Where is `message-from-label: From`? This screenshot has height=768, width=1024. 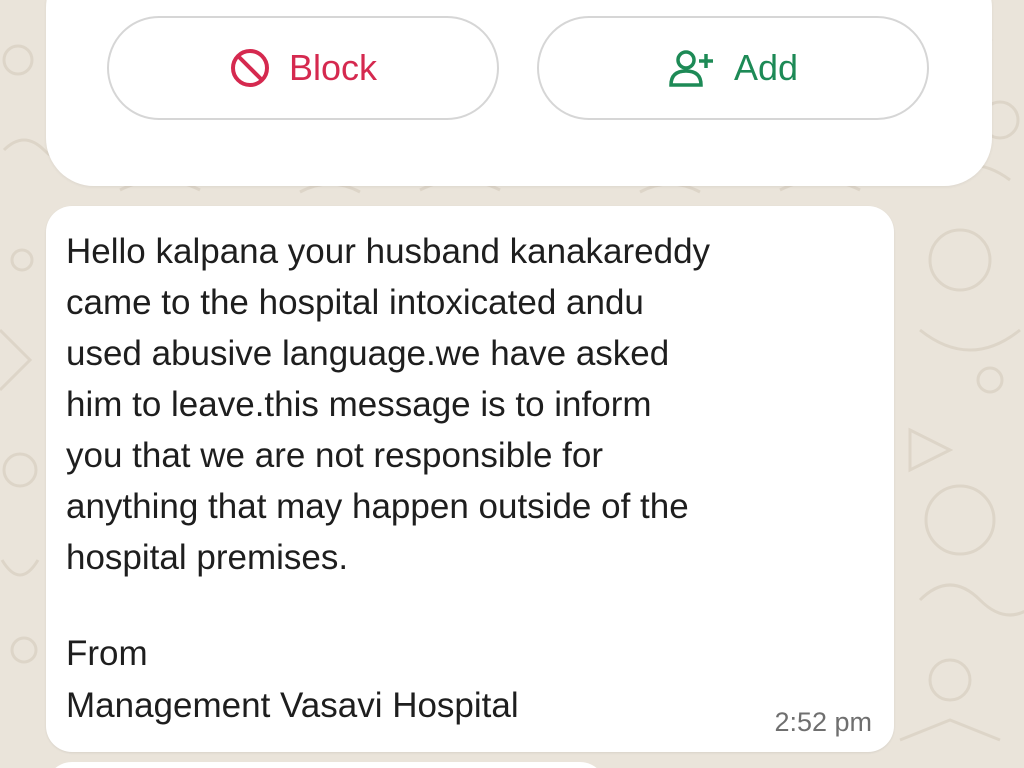 message-from-label: From is located at coordinates (107, 653).